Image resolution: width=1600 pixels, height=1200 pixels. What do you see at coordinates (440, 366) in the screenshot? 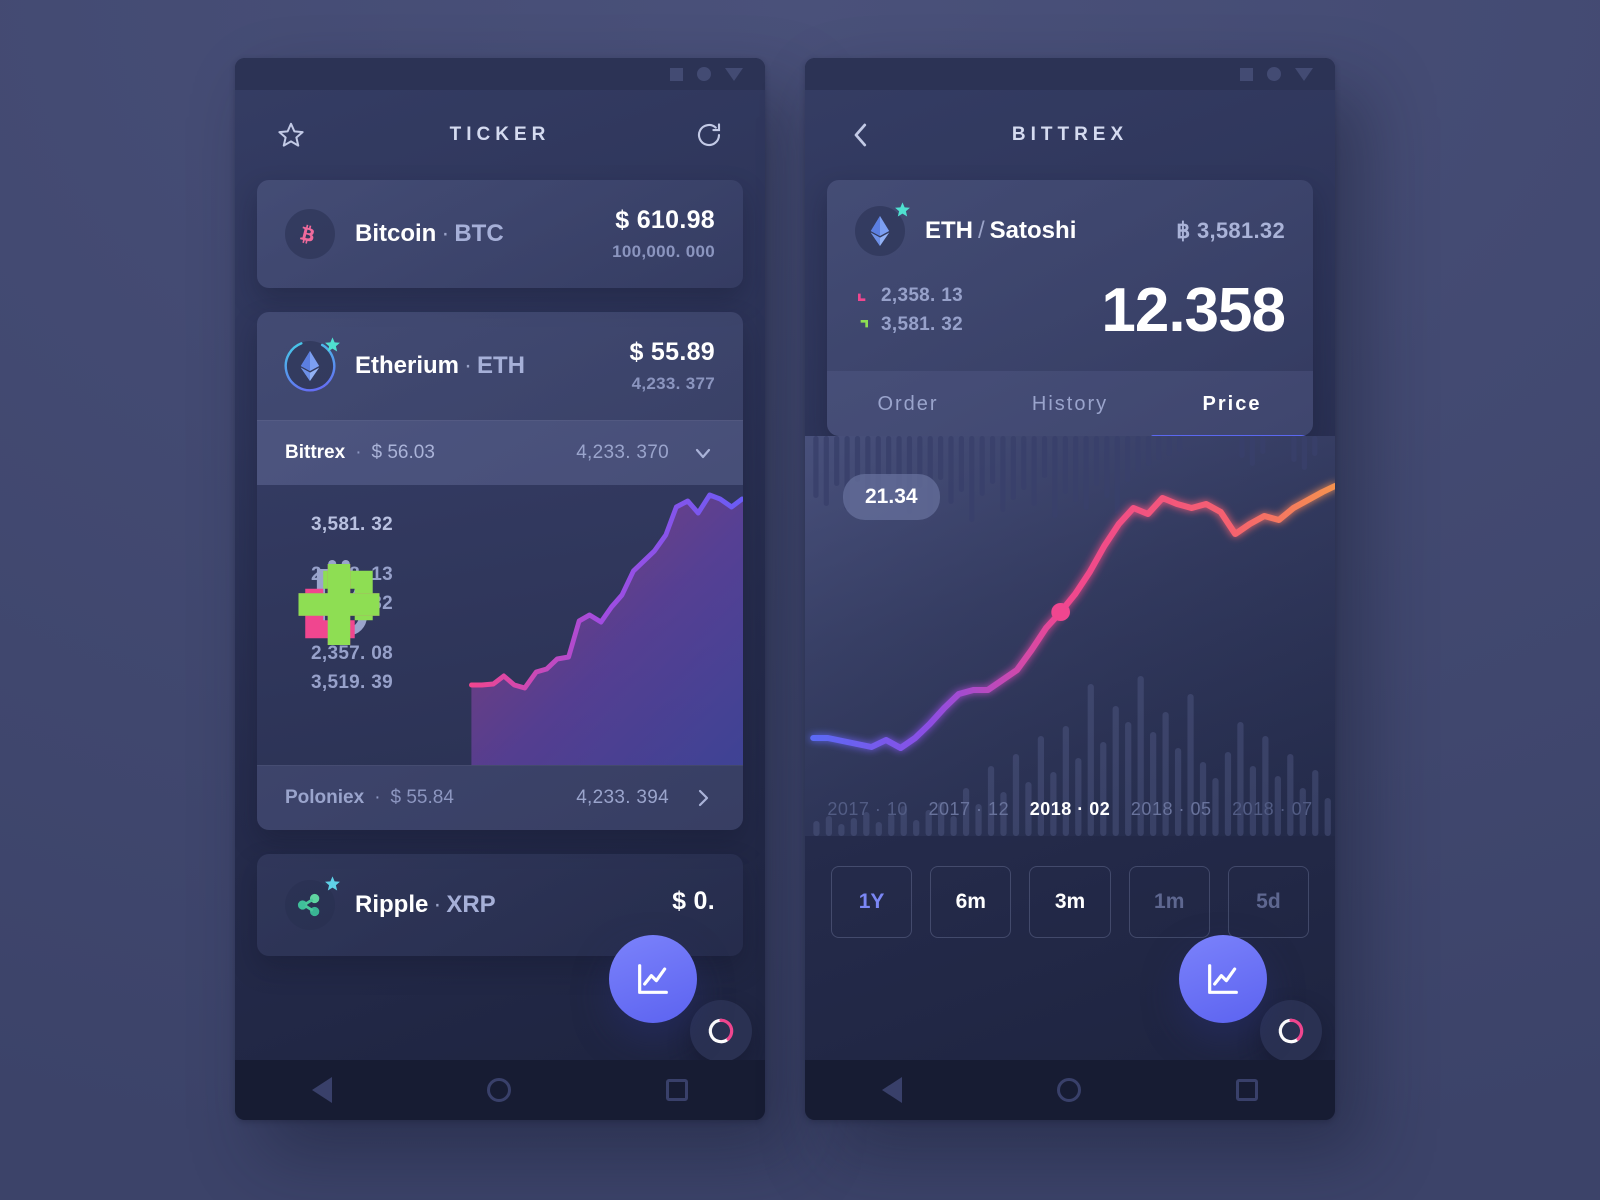
I see `coin-name-etherium: Etherium · ETH` at bounding box center [440, 366].